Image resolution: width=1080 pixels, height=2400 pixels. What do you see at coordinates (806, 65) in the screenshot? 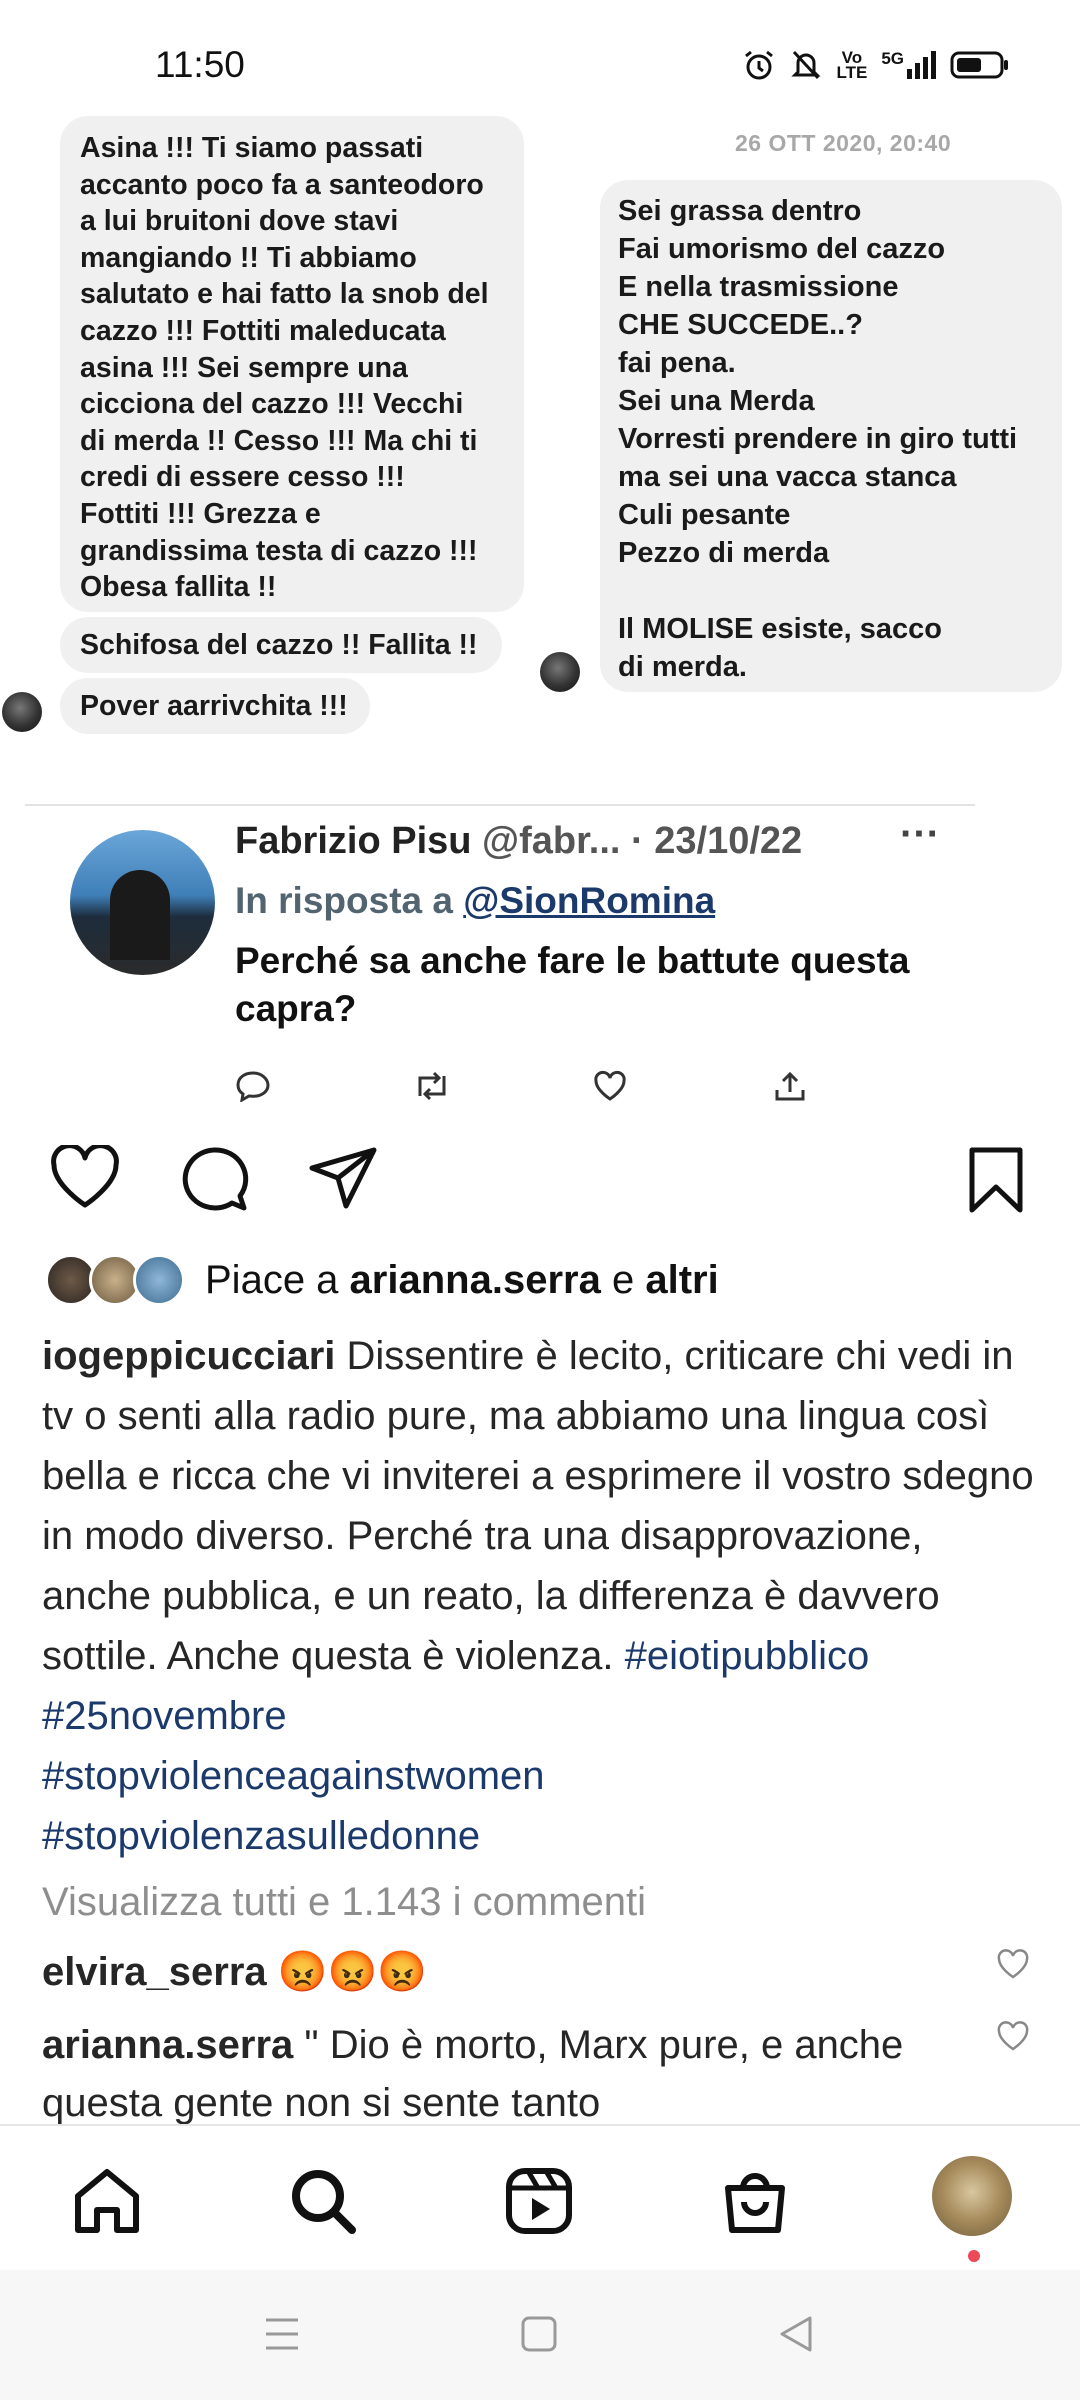
I see `mute-icon` at bounding box center [806, 65].